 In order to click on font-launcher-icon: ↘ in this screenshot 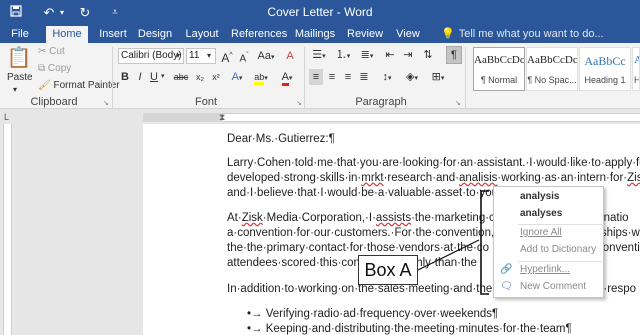, I will do `click(299, 104)`.